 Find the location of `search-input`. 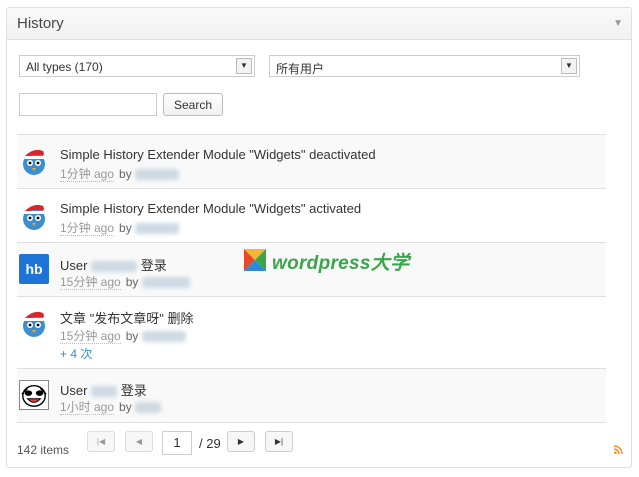

search-input is located at coordinates (88, 104).